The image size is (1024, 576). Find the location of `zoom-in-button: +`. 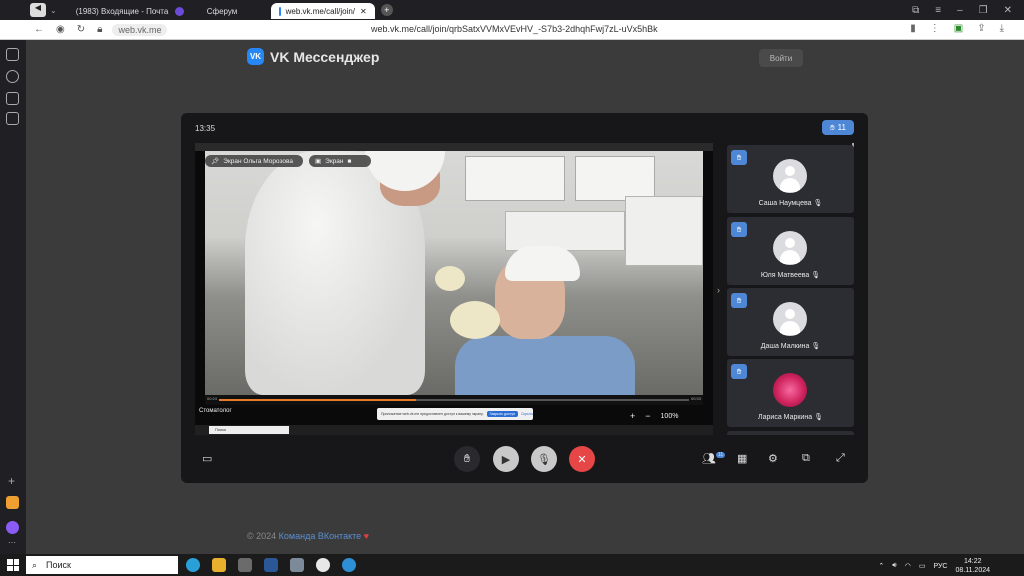

zoom-in-button: + is located at coordinates (632, 416).